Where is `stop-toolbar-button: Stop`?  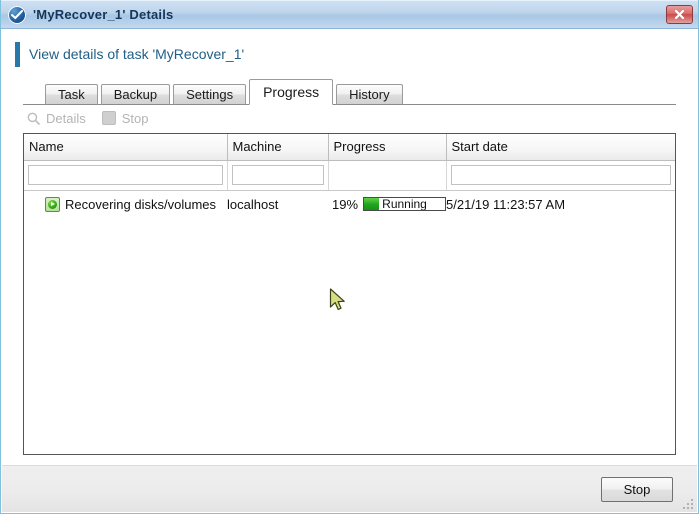
stop-toolbar-button: Stop is located at coordinates (125, 118).